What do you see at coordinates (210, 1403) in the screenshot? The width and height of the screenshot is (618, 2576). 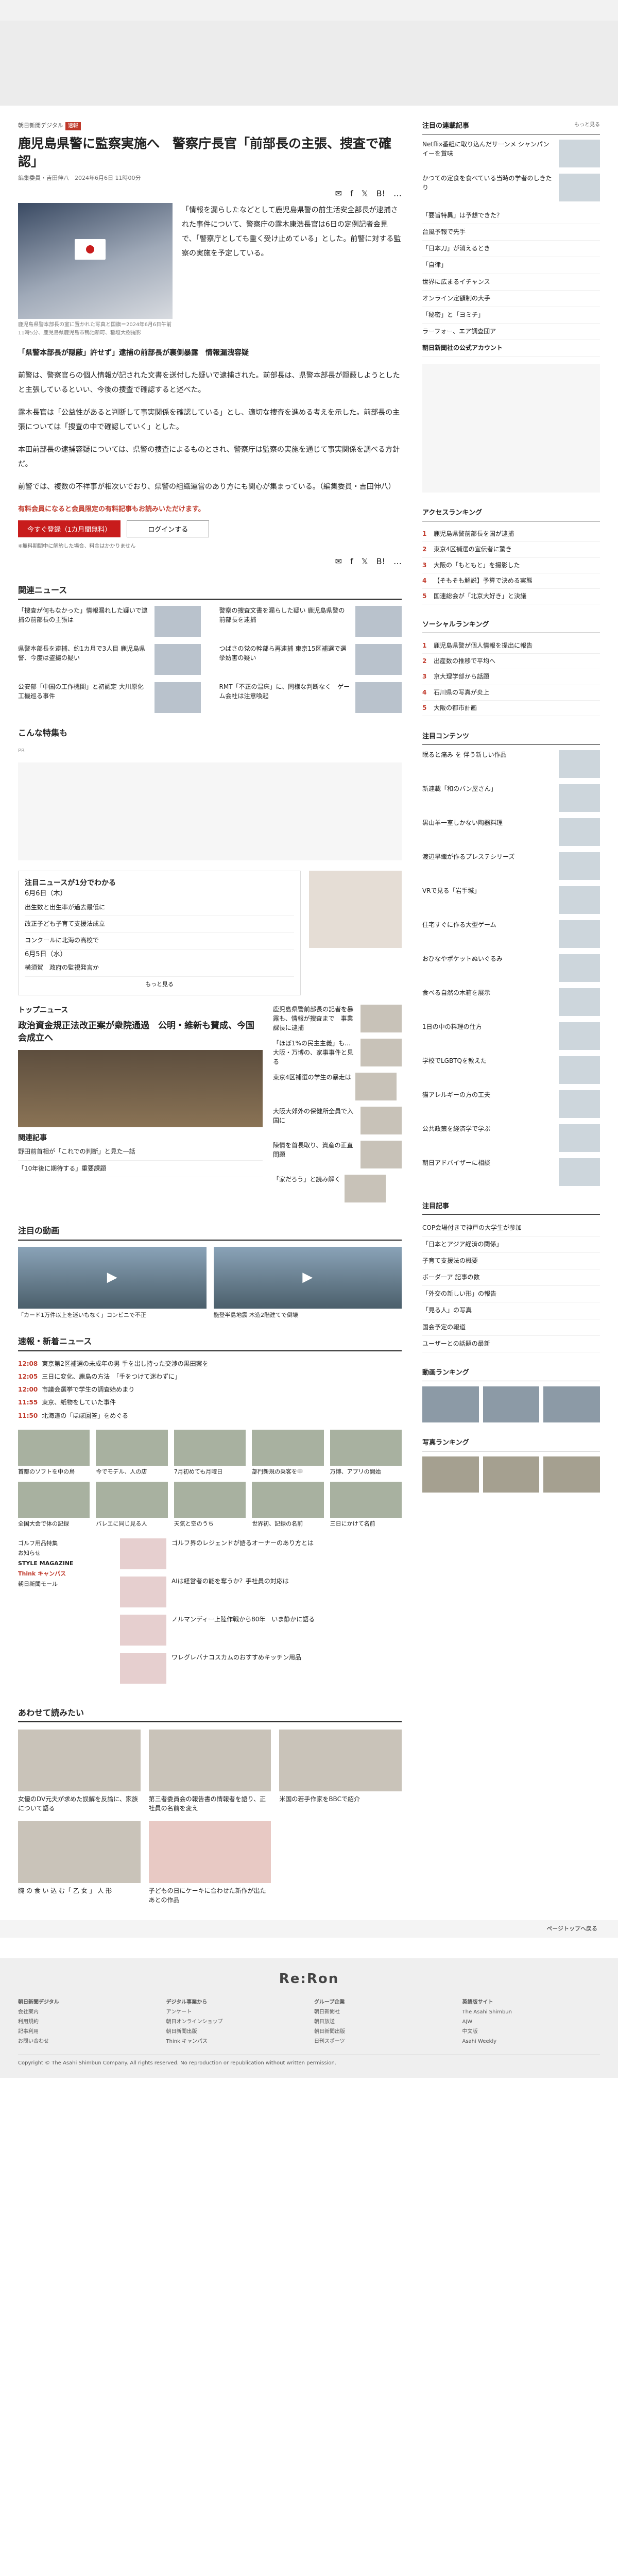 I see `breaking-item: 11:55 東京、紙物をしていた事件` at bounding box center [210, 1403].